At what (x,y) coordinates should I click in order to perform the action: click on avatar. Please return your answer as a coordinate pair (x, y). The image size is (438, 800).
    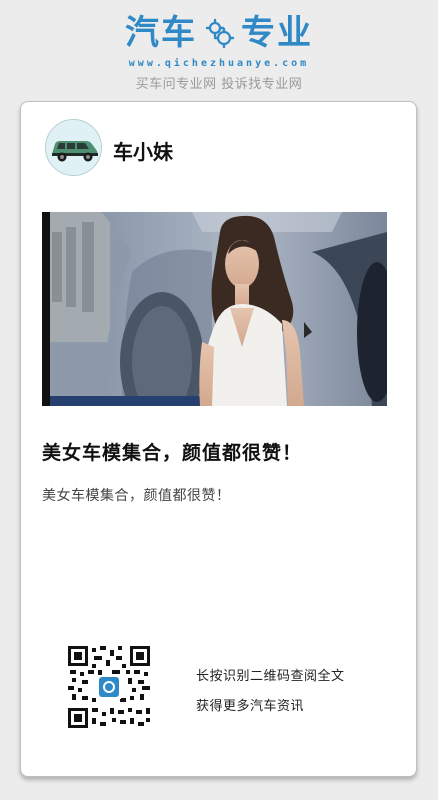
    Looking at the image, I should click on (73, 147).